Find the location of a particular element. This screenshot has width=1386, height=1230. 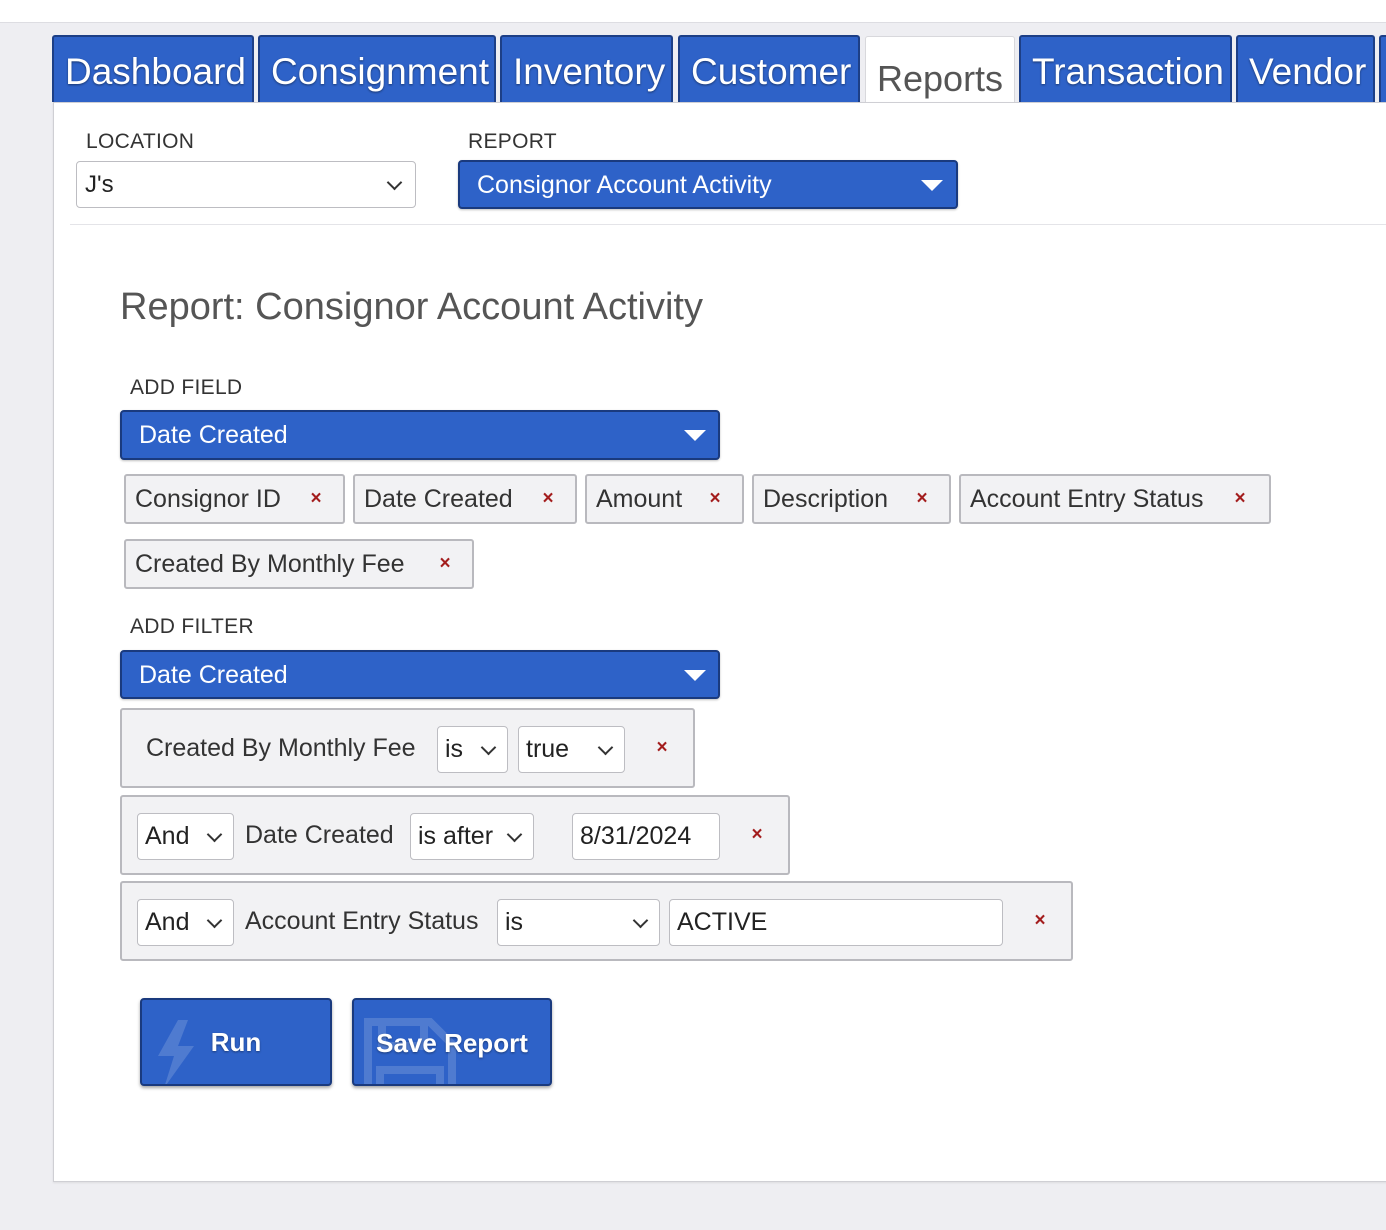

save-report-label: Save Report is located at coordinates (452, 1043).